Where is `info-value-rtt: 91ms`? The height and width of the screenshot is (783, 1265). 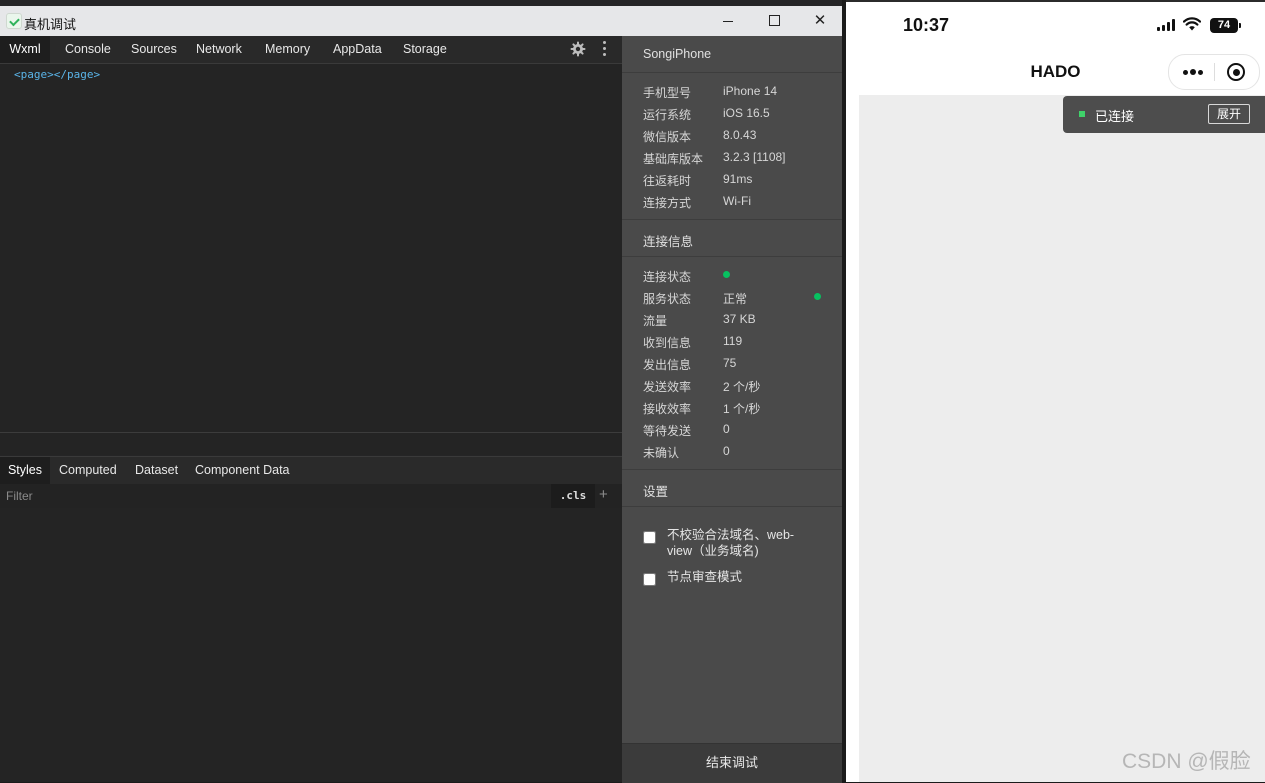
info-value-rtt: 91ms is located at coordinates (738, 179).